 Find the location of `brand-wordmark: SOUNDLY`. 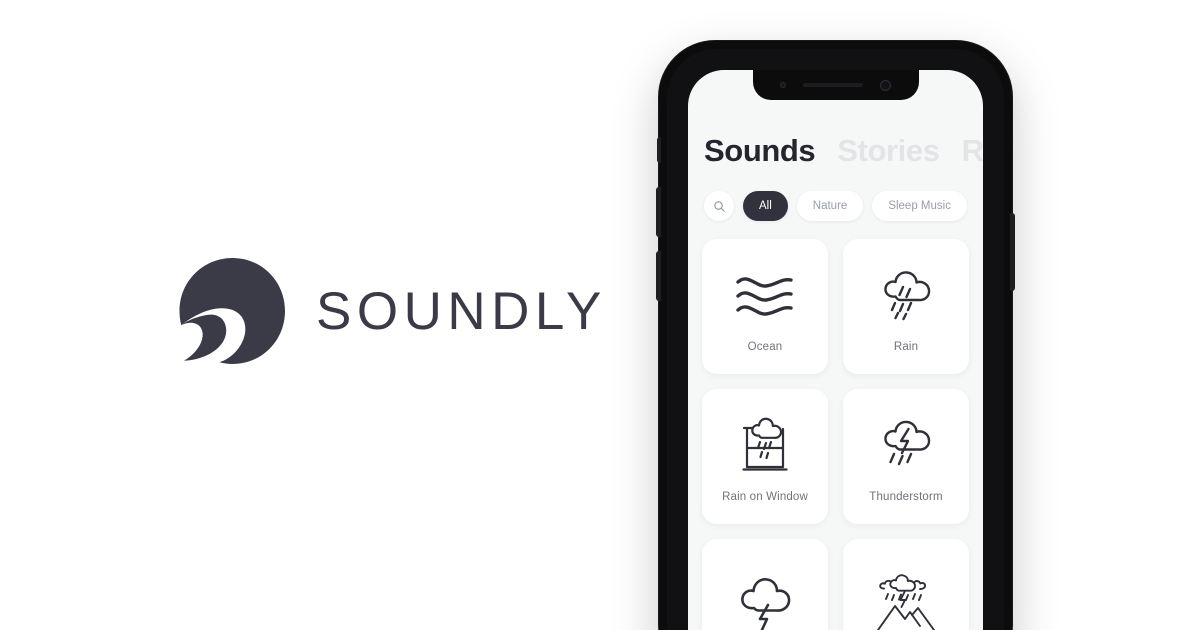

brand-wordmark: SOUNDLY is located at coordinates (461, 311).